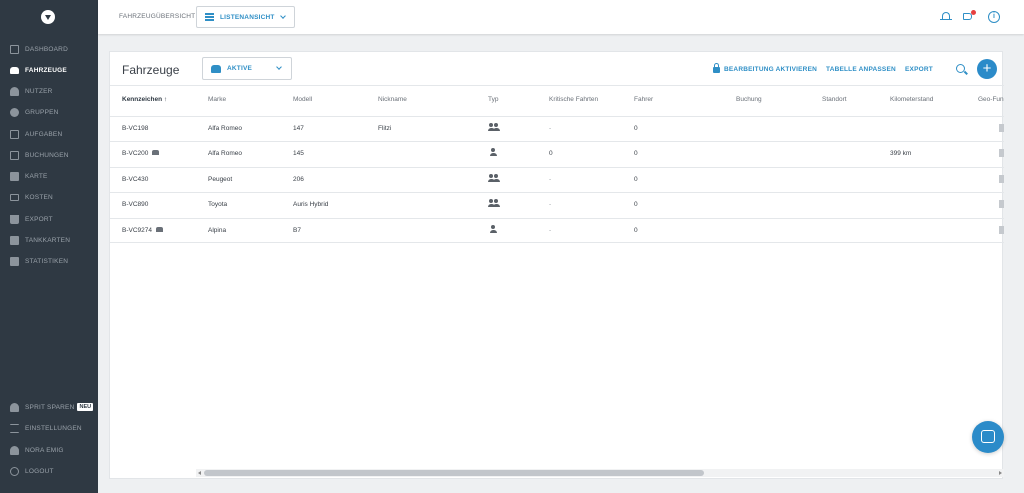 The width and height of the screenshot is (1024, 493). I want to click on scrollbar-thumb, so click(454, 473).